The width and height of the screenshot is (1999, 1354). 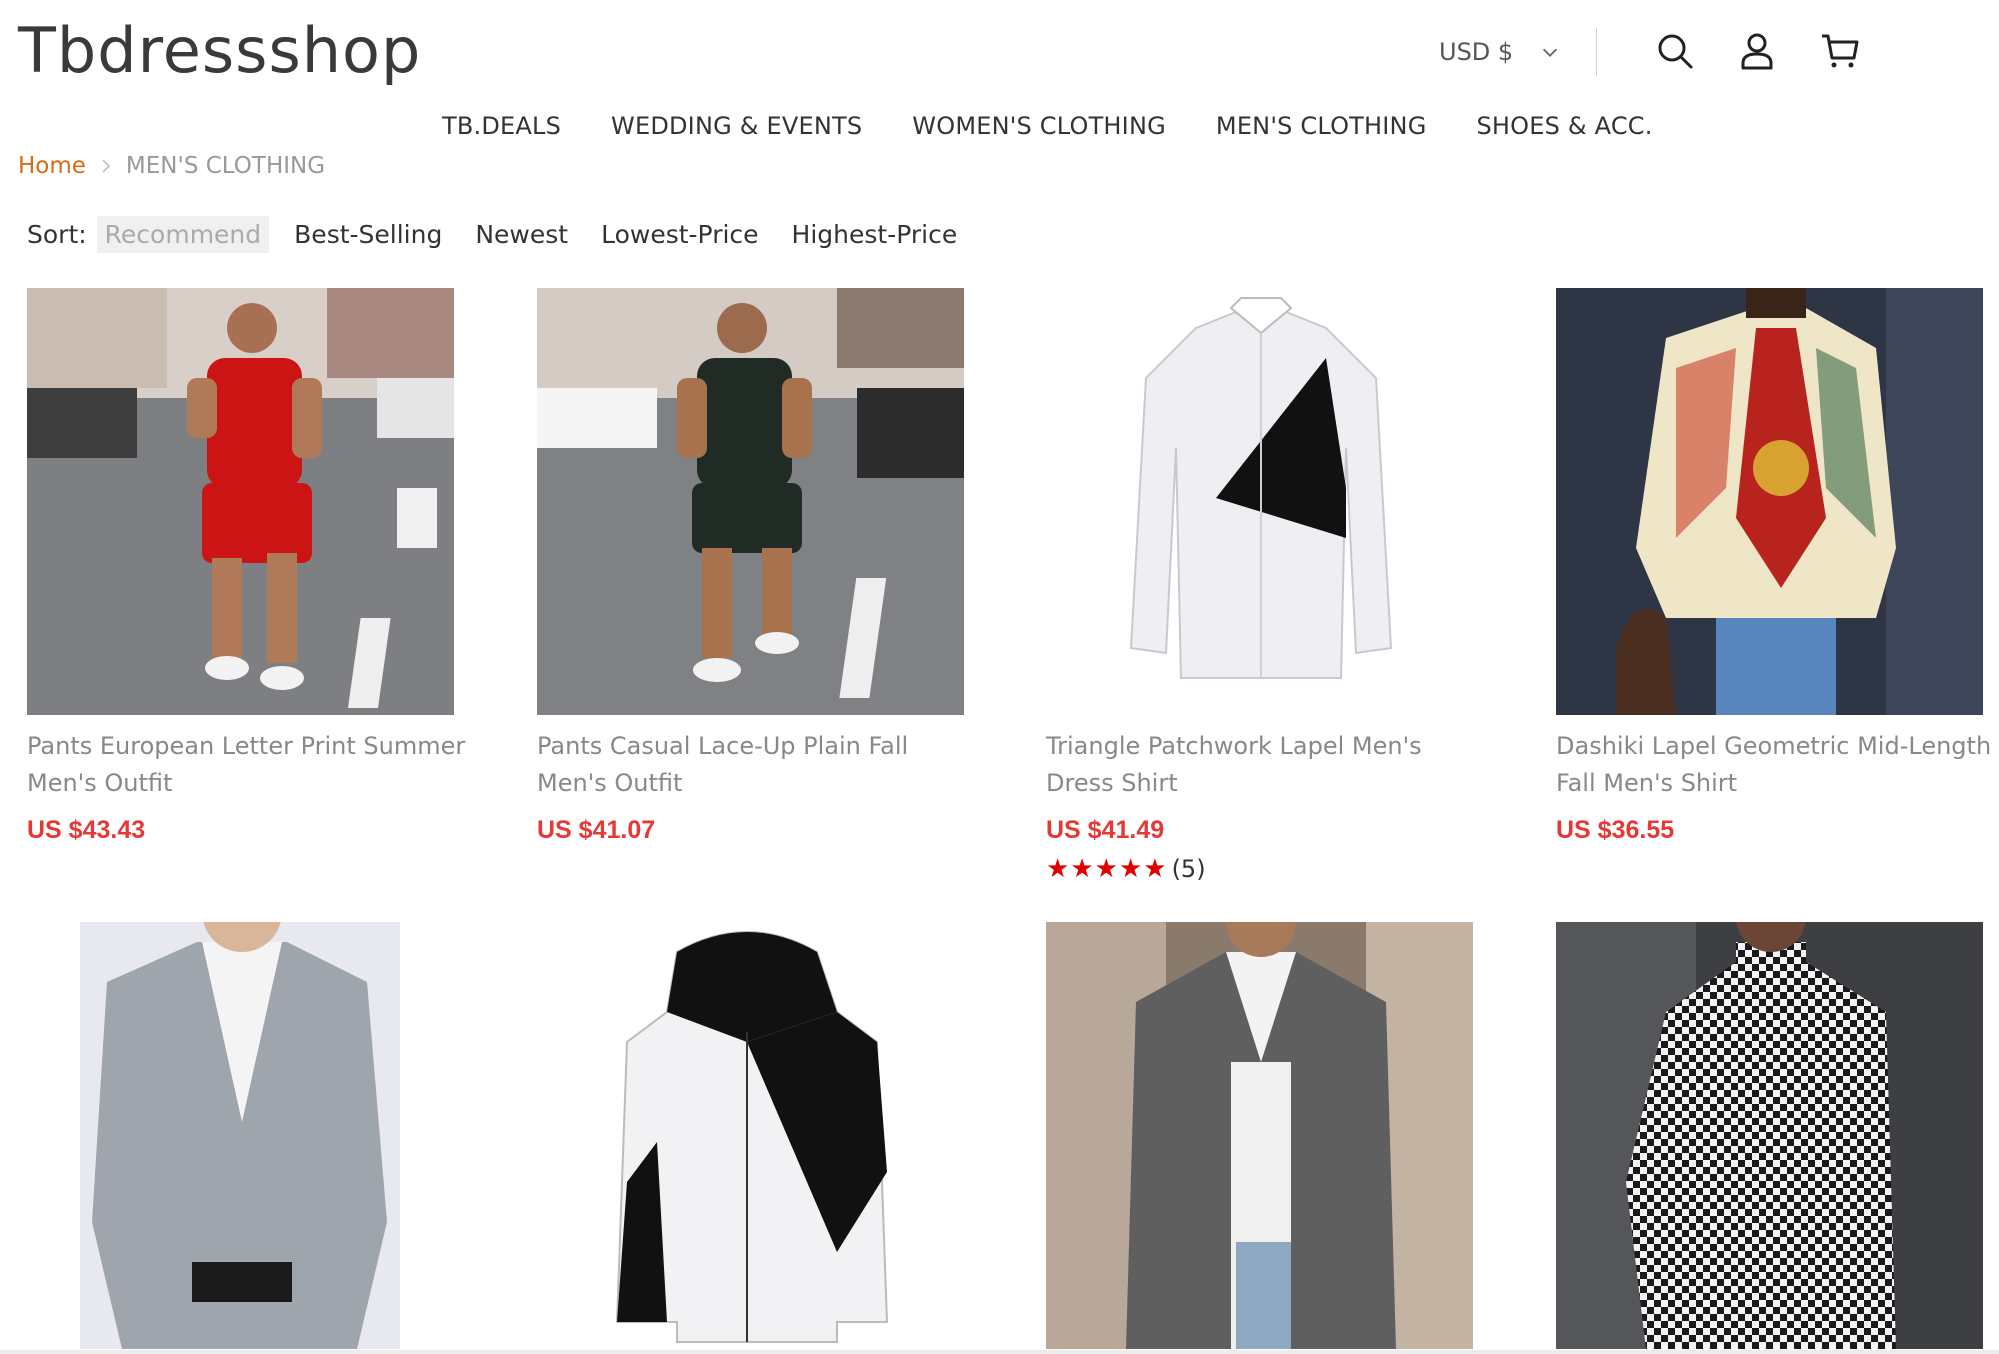 I want to click on product-price: US $41.49, so click(x=1105, y=830).